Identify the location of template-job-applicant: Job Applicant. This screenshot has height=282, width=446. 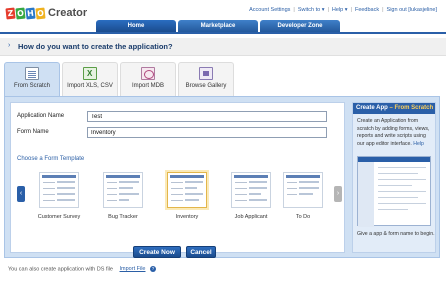
(251, 196).